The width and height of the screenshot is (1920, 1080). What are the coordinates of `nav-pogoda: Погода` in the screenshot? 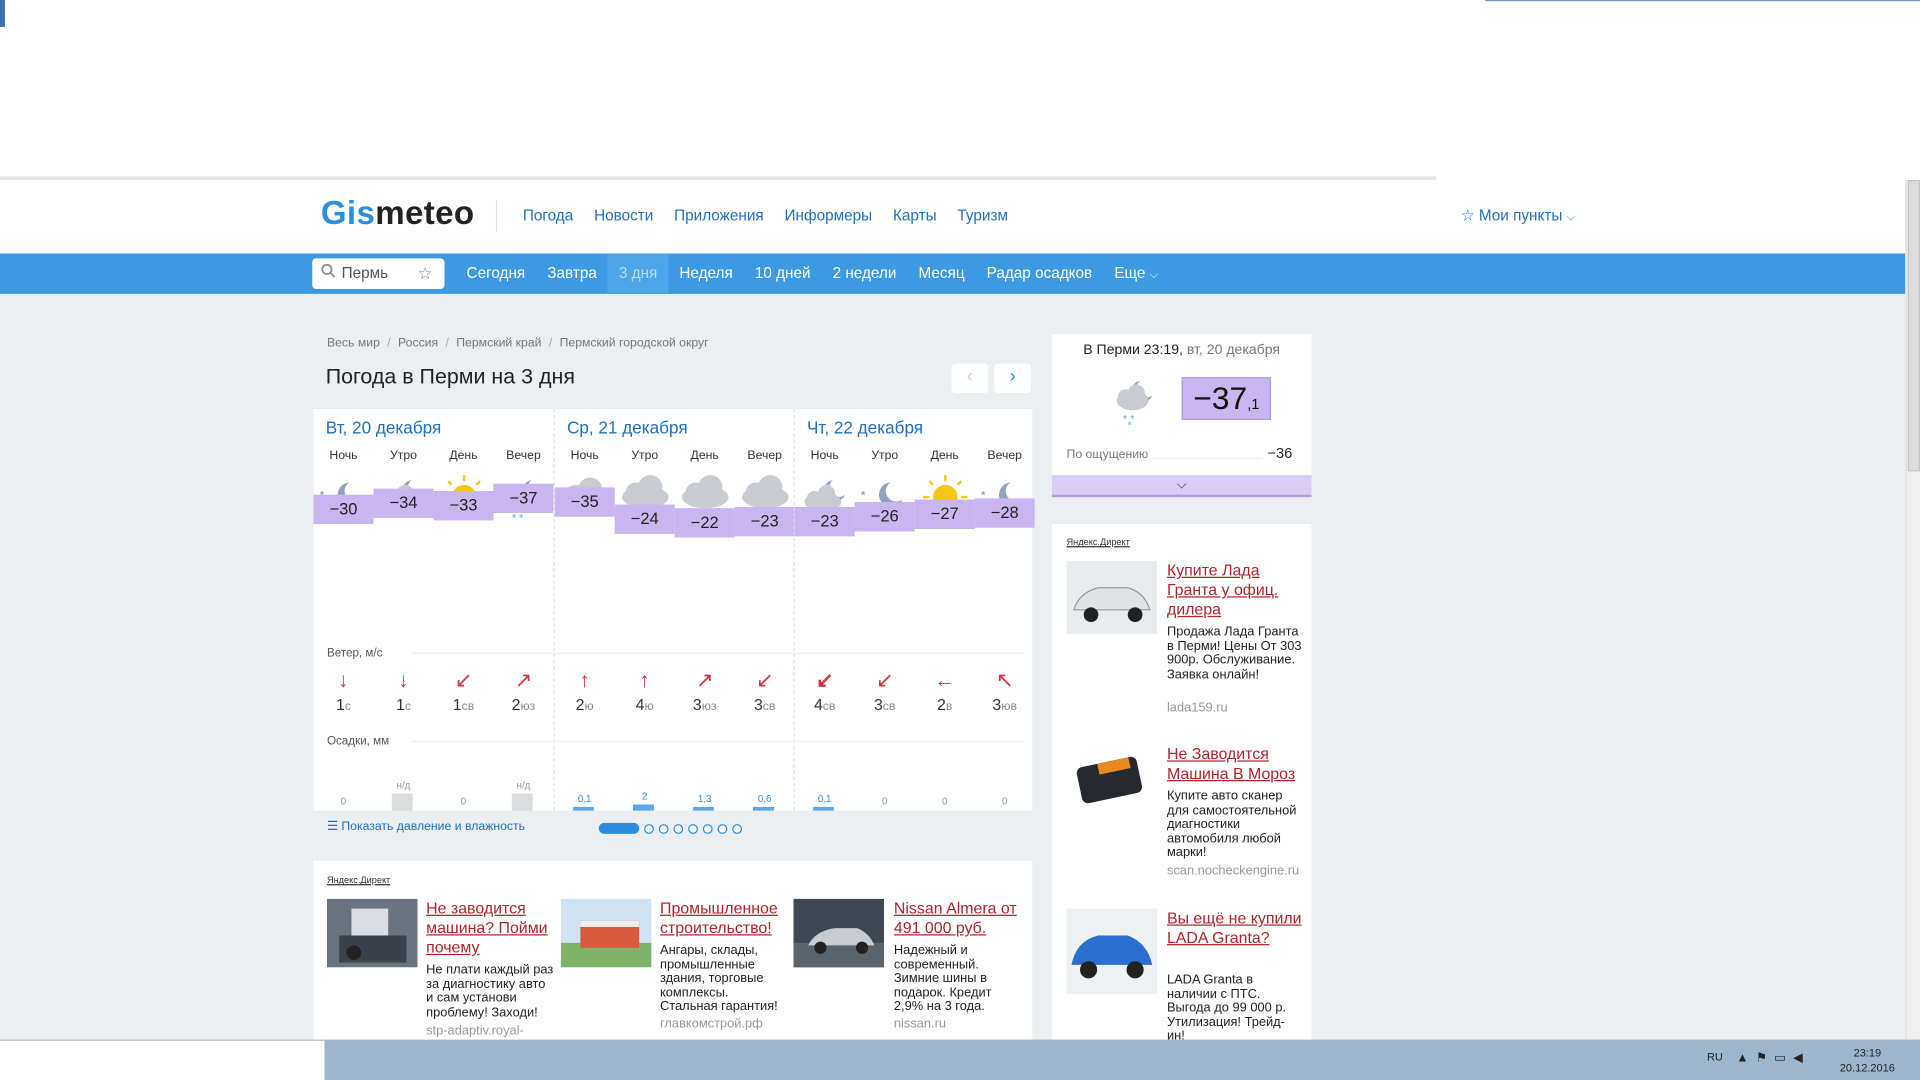 It's located at (548, 215).